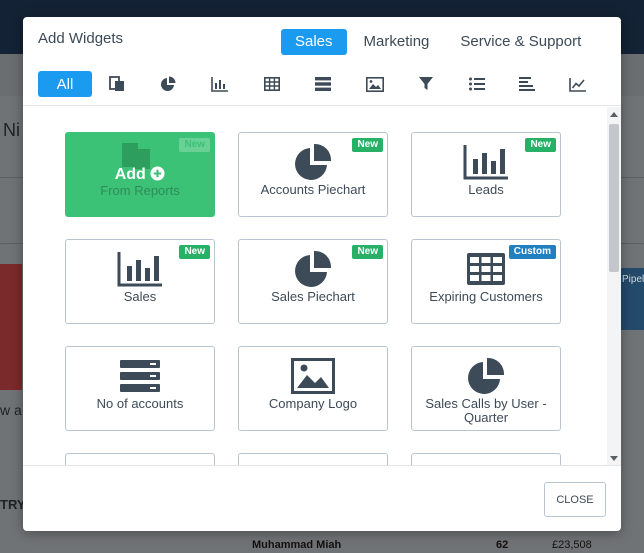 This screenshot has height=553, width=644. Describe the element at coordinates (11, 130) in the screenshot. I see `background-text: Ni` at that location.